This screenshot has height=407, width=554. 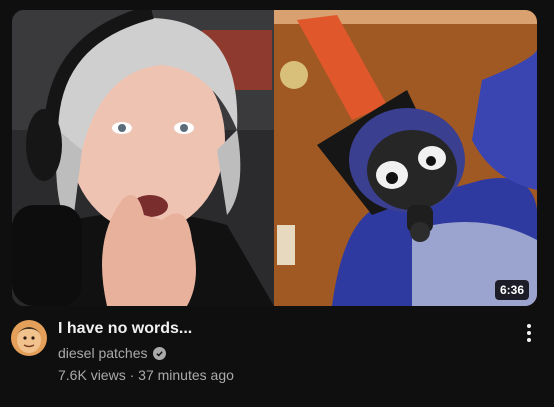 I want to click on view-count: 7.6K views, so click(x=92, y=375).